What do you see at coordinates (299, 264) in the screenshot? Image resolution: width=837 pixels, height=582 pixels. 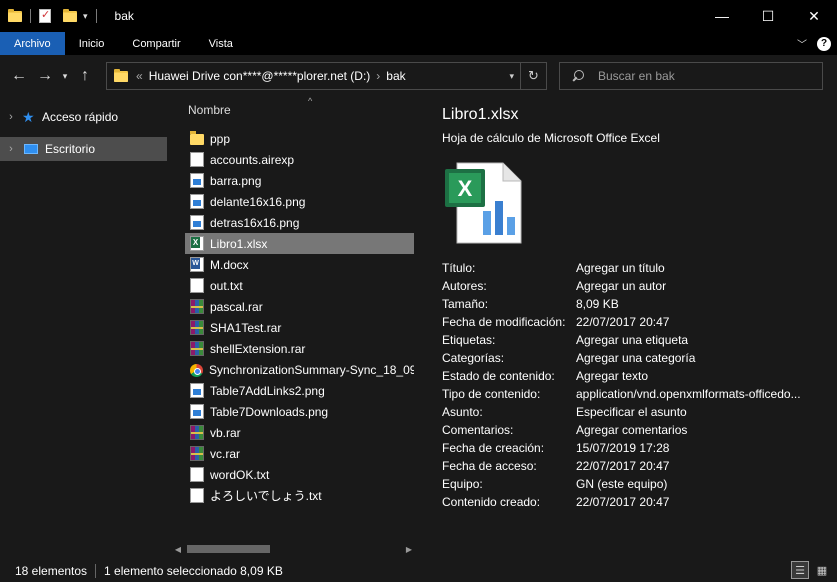 I see `file-row: M.docx` at bounding box center [299, 264].